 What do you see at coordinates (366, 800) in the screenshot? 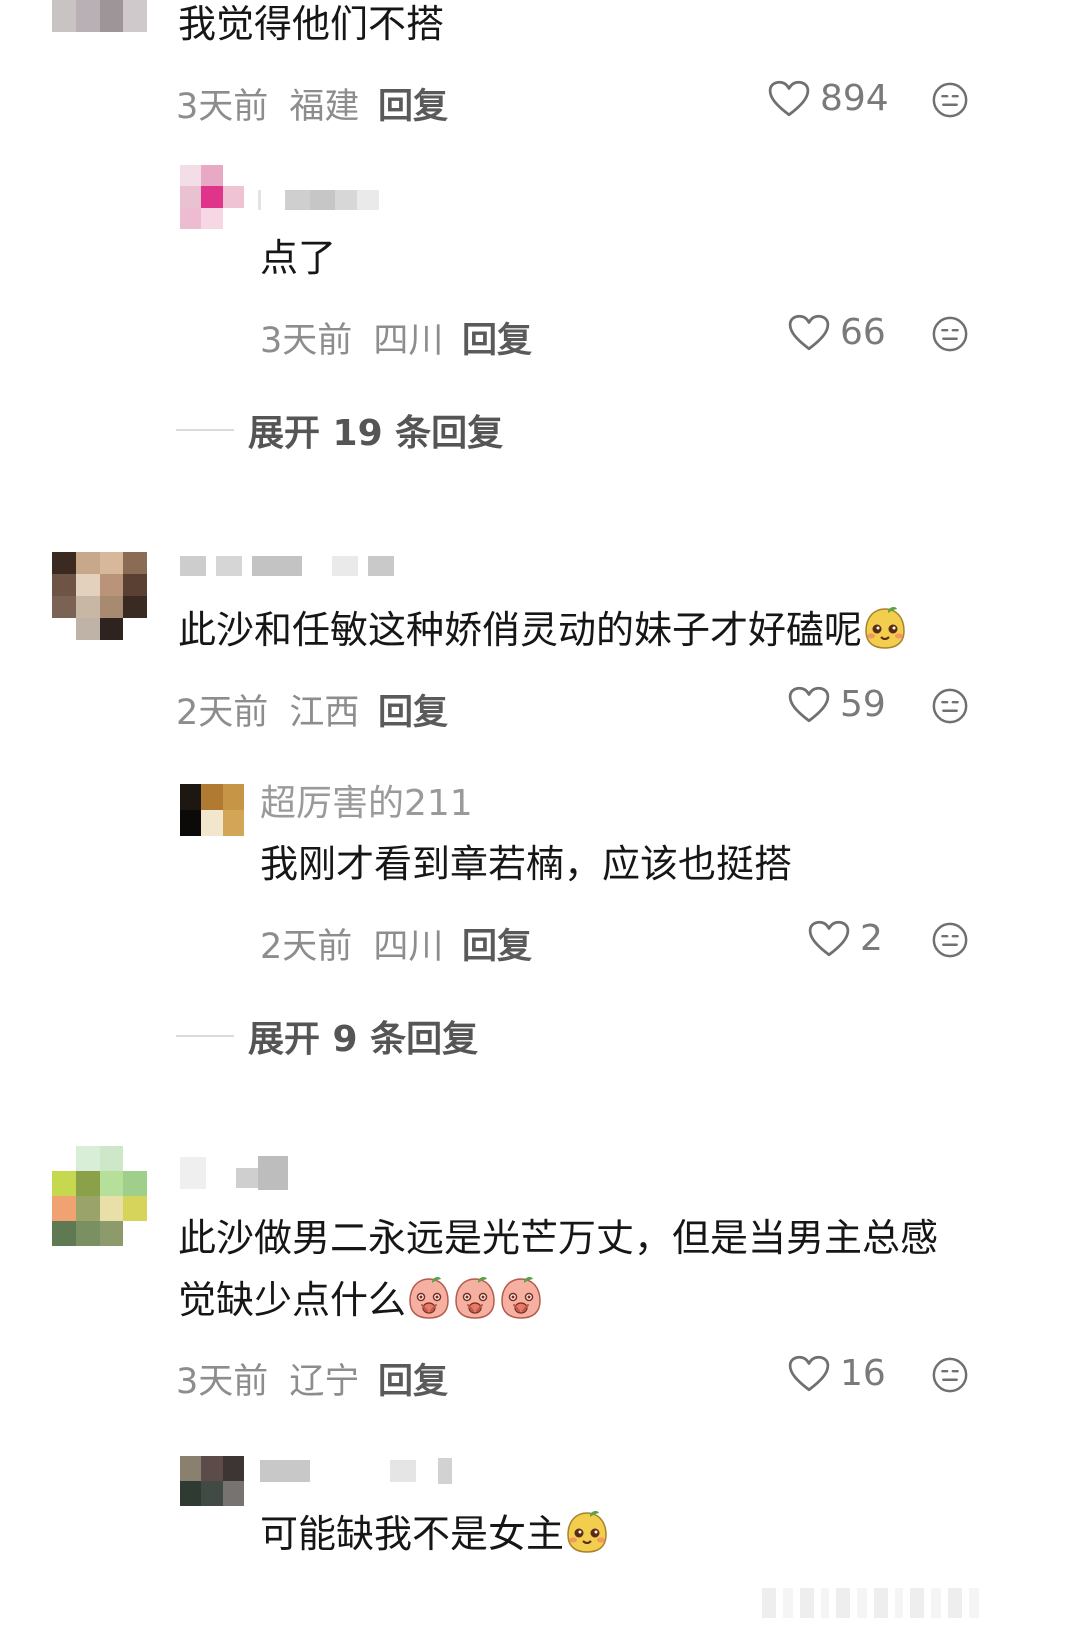
I see `reply-username: 超厉害的211` at bounding box center [366, 800].